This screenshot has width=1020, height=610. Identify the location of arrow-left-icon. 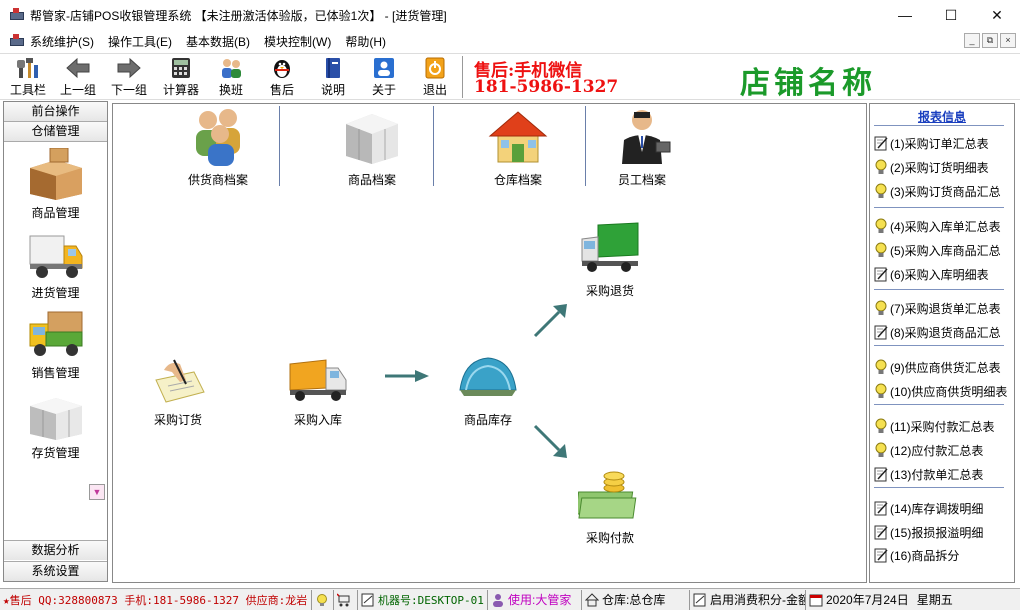
(78, 68).